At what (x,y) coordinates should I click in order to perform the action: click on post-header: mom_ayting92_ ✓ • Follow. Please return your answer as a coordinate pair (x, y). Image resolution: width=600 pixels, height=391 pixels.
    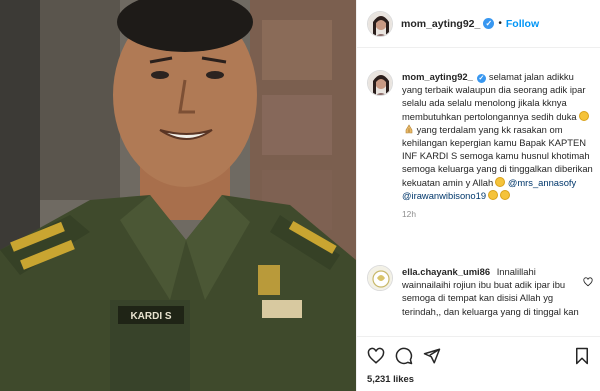
    Looking at the image, I should click on (478, 24).